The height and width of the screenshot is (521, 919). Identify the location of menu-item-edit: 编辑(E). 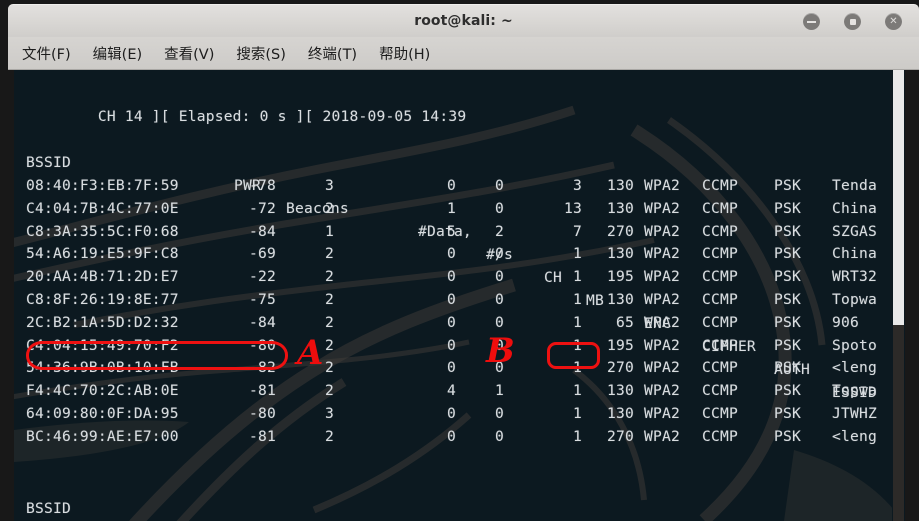
(117, 53).